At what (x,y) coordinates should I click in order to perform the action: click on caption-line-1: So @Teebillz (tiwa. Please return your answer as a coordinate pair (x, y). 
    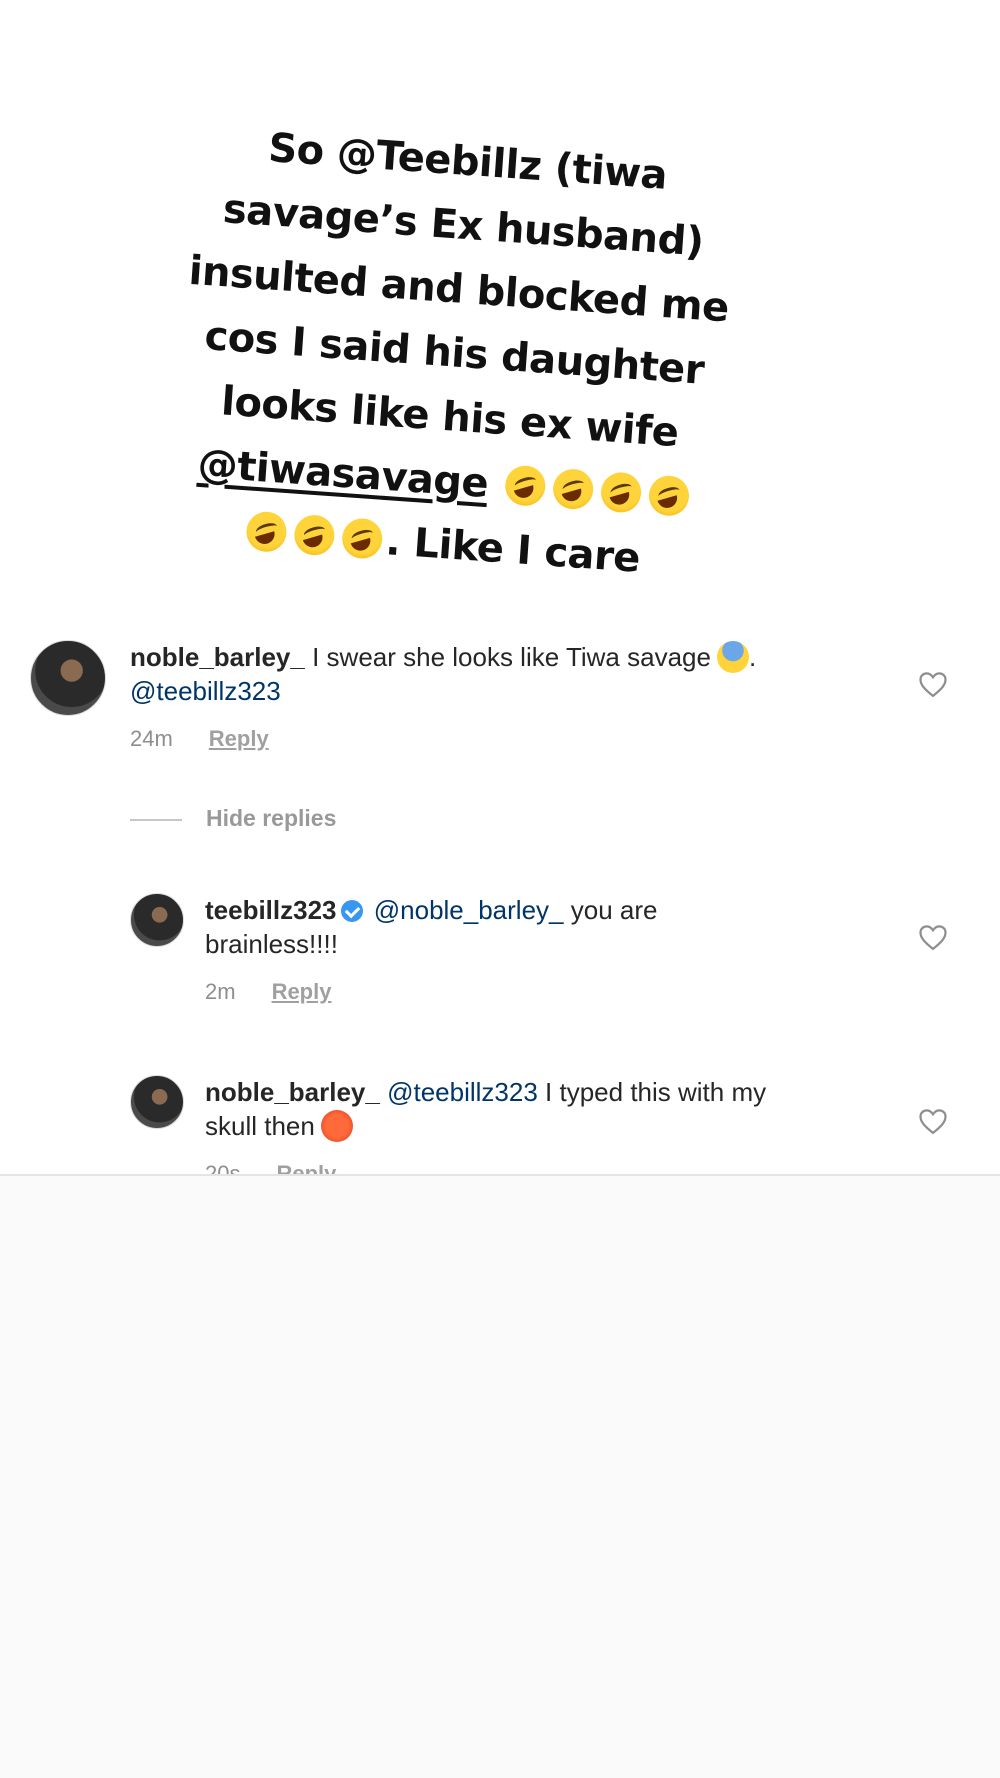
    Looking at the image, I should click on (467, 162).